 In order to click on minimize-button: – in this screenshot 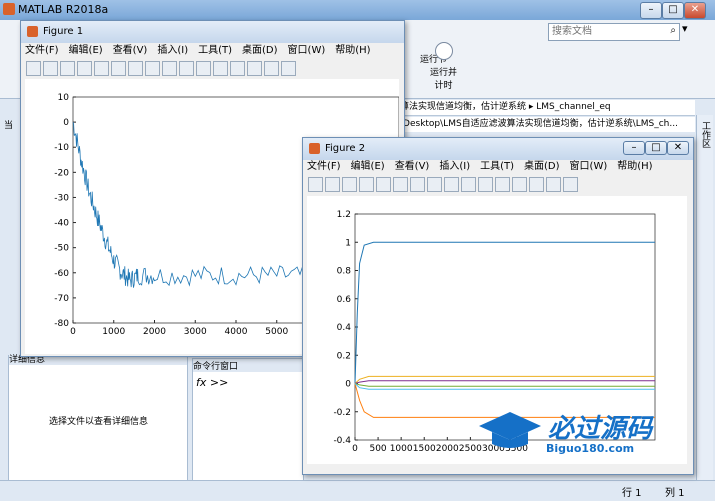, I will do `click(651, 10)`.